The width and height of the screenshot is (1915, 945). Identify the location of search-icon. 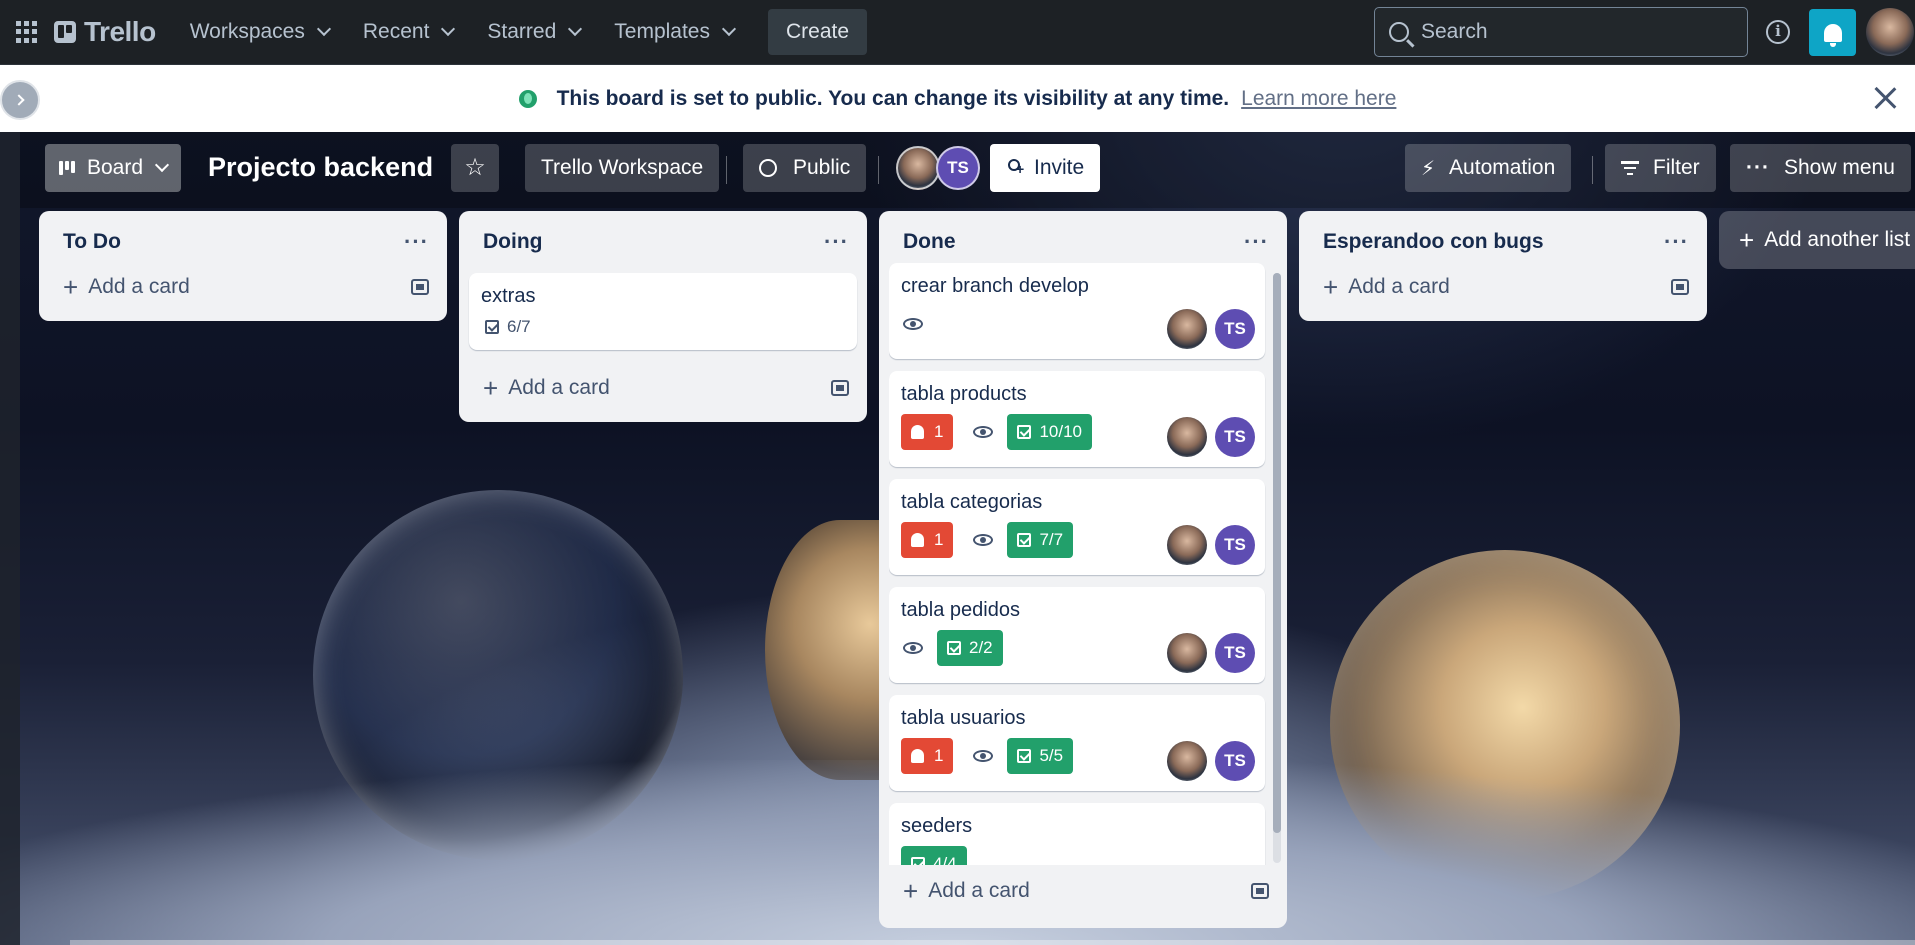
(1399, 32).